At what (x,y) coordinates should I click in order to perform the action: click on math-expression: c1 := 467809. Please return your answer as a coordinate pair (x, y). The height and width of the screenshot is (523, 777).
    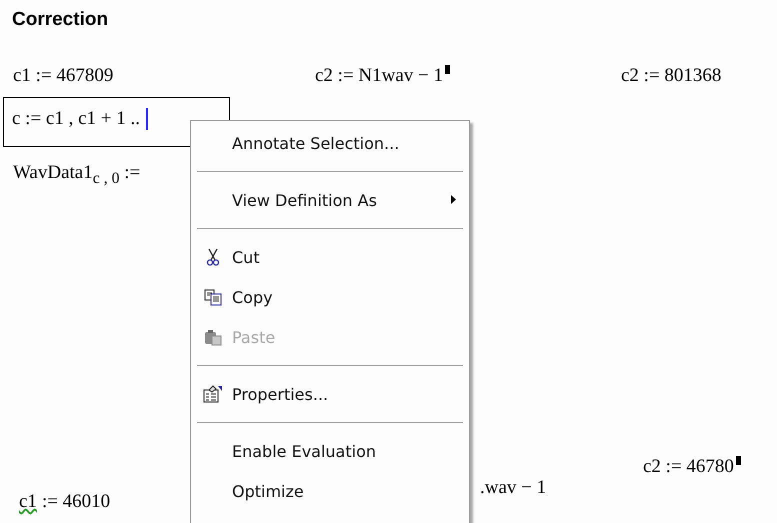
    Looking at the image, I should click on (63, 76).